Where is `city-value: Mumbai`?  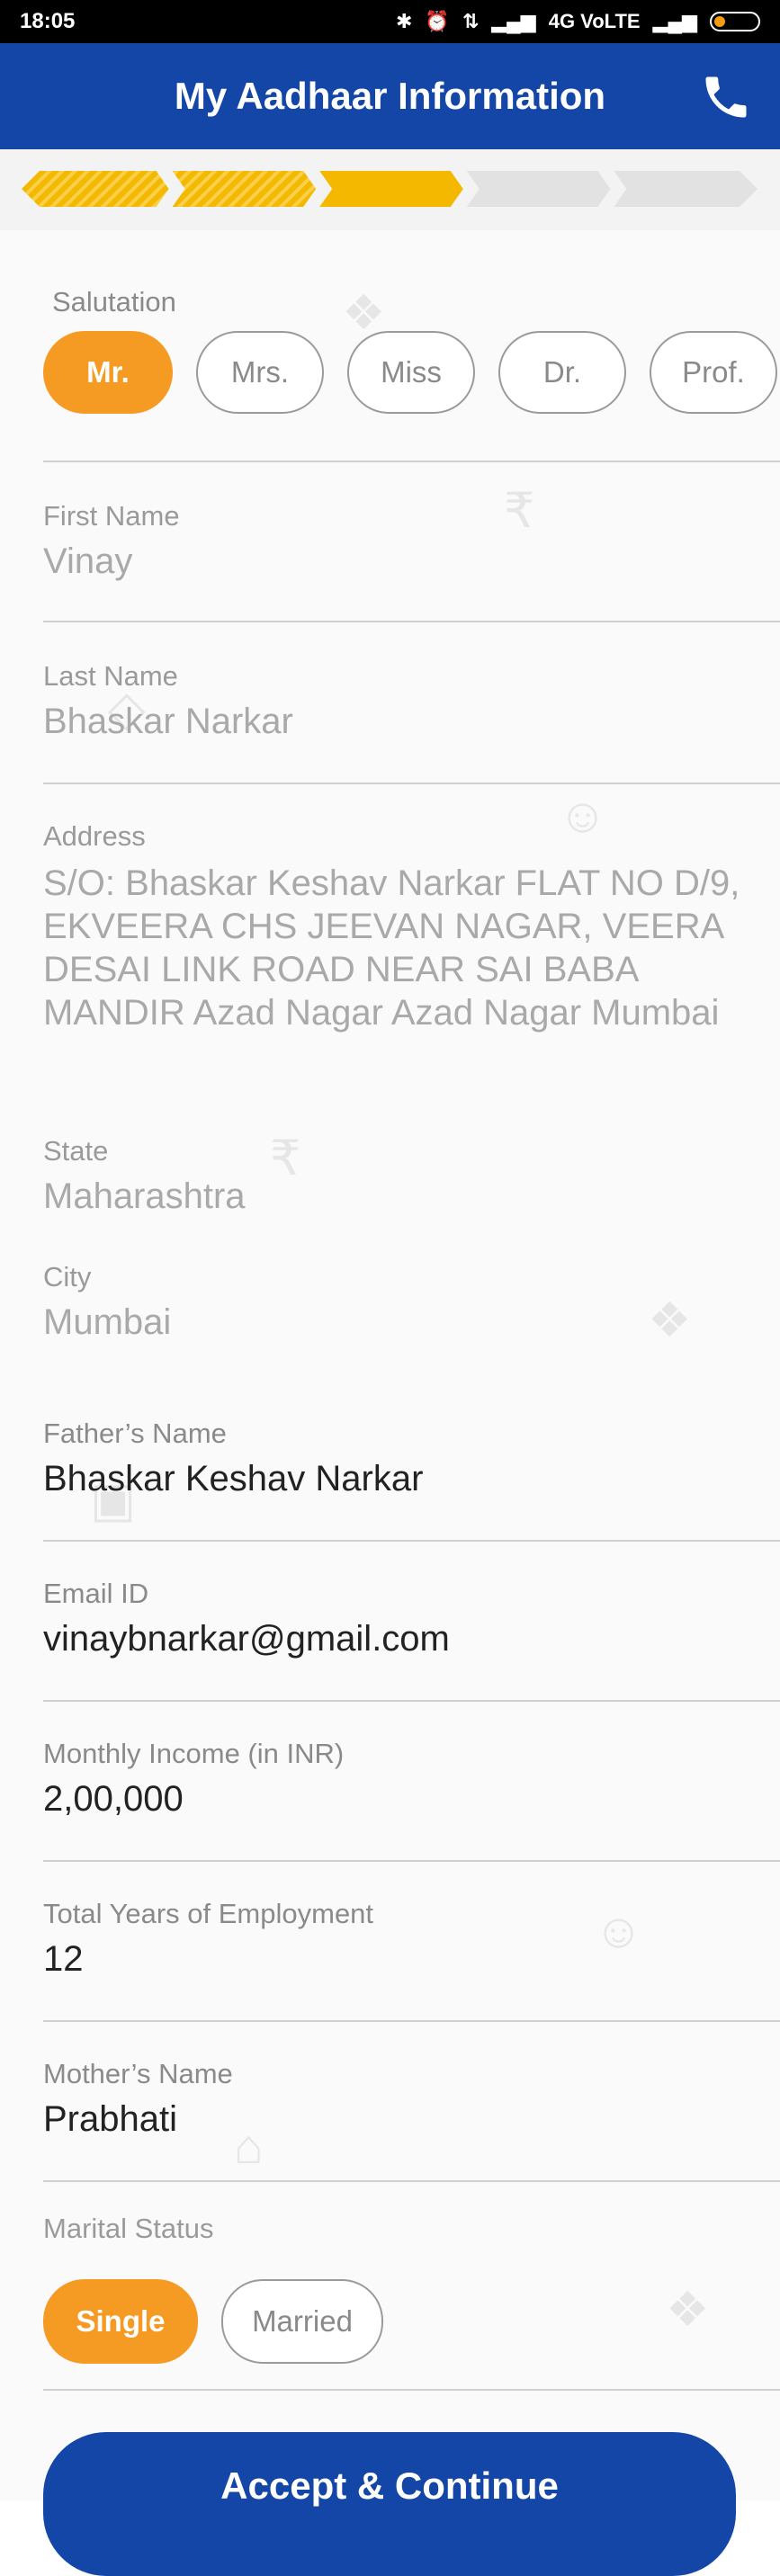
city-value: Mumbai is located at coordinates (108, 1322).